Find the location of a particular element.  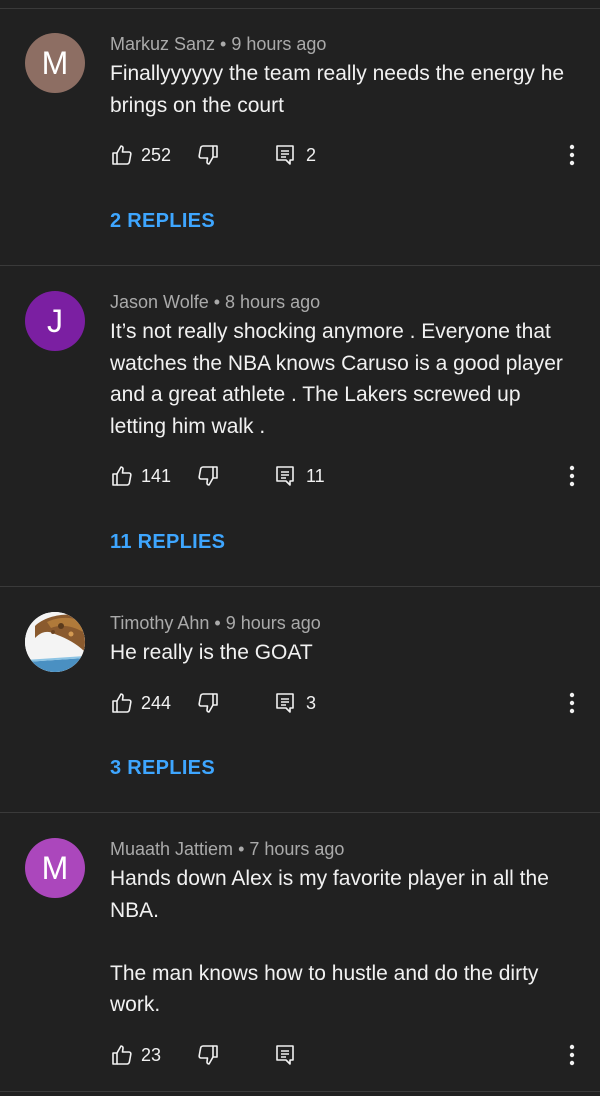

view-replies-link: 3 REPLIES is located at coordinates (162, 768).